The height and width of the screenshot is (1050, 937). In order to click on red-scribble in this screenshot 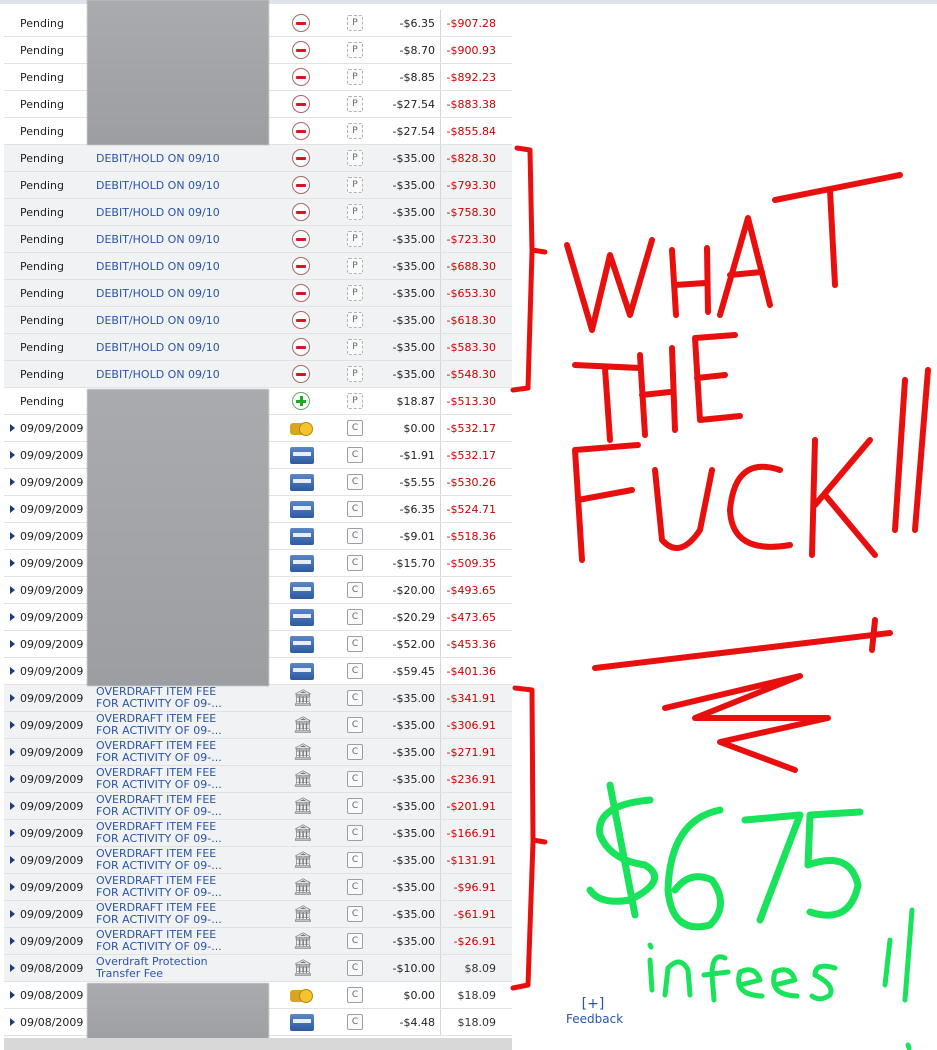, I will do `click(742, 695)`.